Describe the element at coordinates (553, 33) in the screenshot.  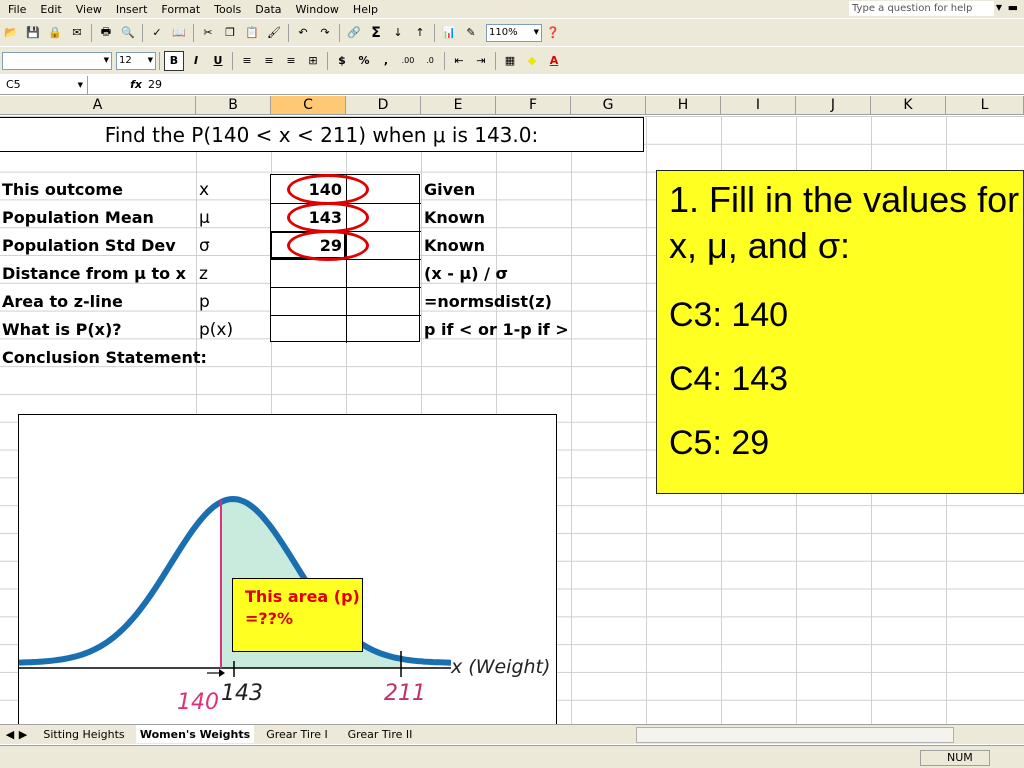
I see `help-icon: ❓` at that location.